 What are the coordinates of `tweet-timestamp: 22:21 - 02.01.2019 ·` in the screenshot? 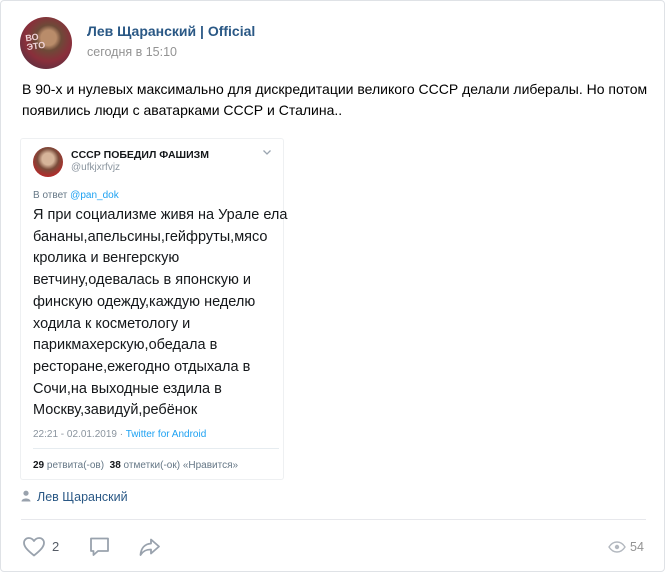 It's located at (78, 434).